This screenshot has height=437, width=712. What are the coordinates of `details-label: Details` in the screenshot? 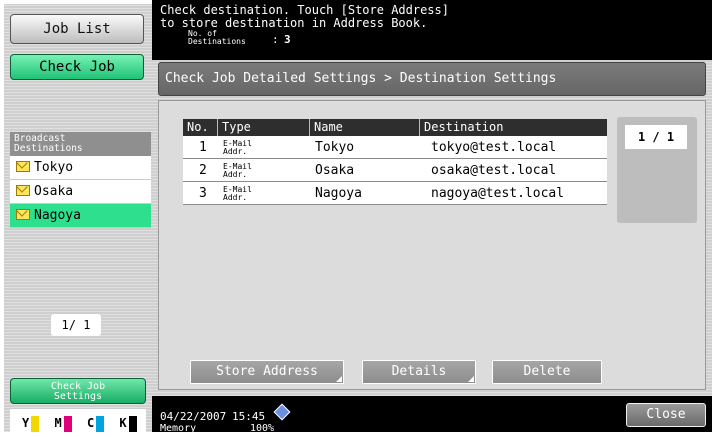 It's located at (419, 371).